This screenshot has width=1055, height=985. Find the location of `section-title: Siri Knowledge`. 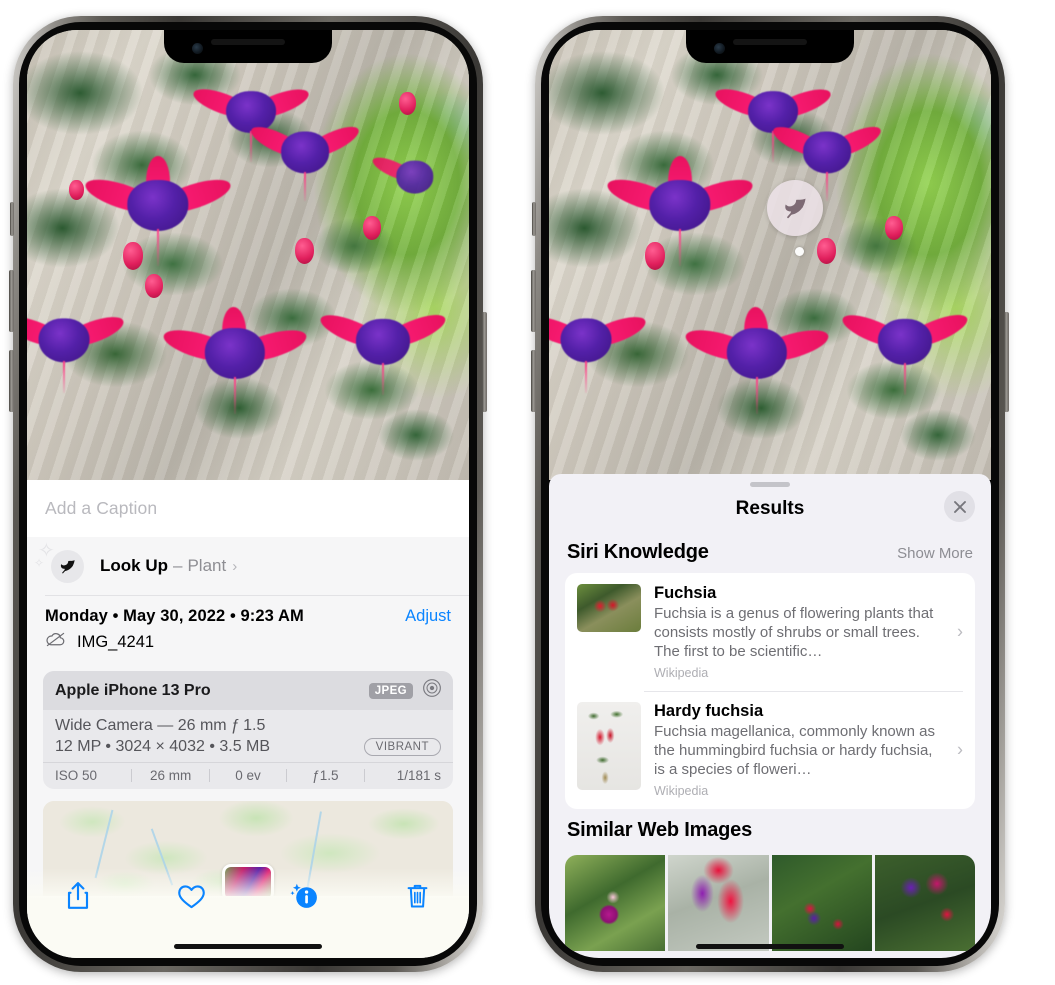

section-title: Siri Knowledge is located at coordinates (638, 552).